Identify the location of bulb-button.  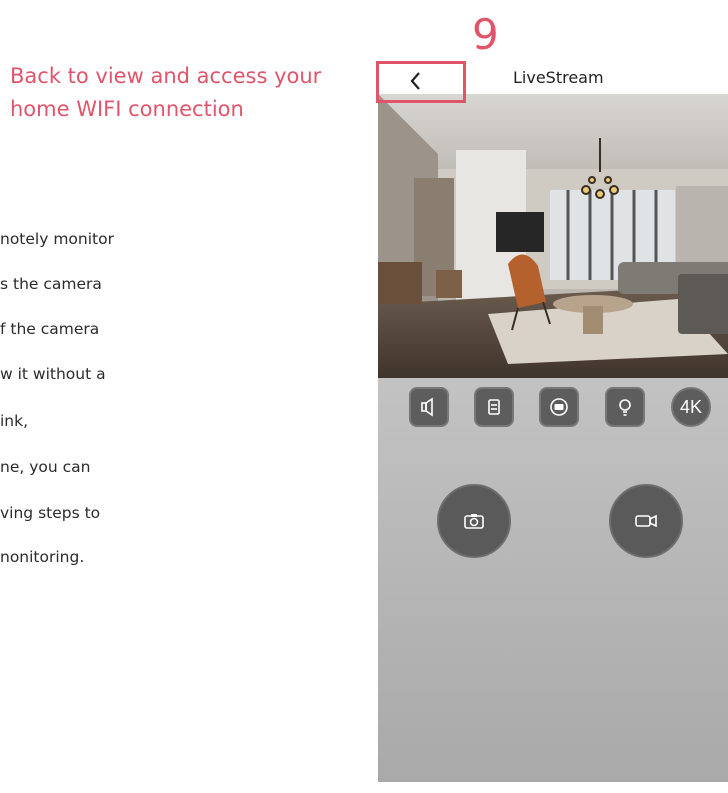
(625, 407).